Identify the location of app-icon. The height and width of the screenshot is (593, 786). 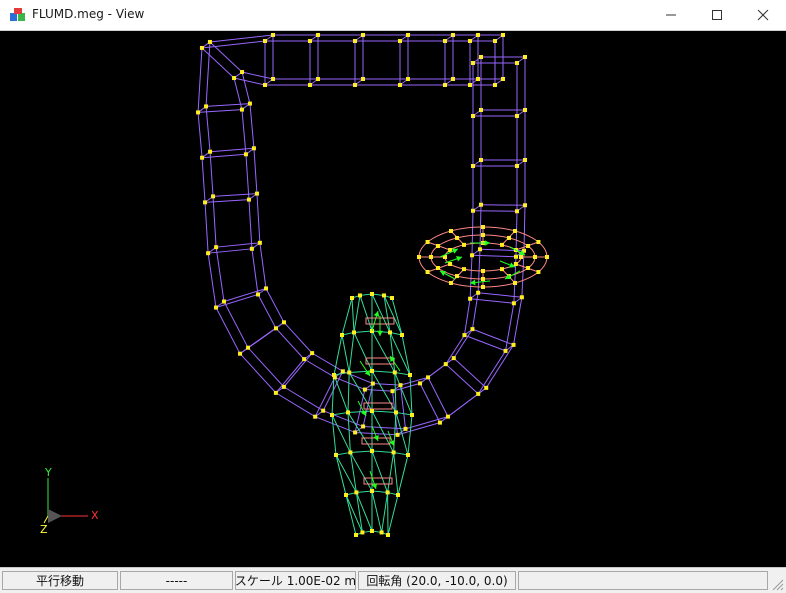
(17, 14).